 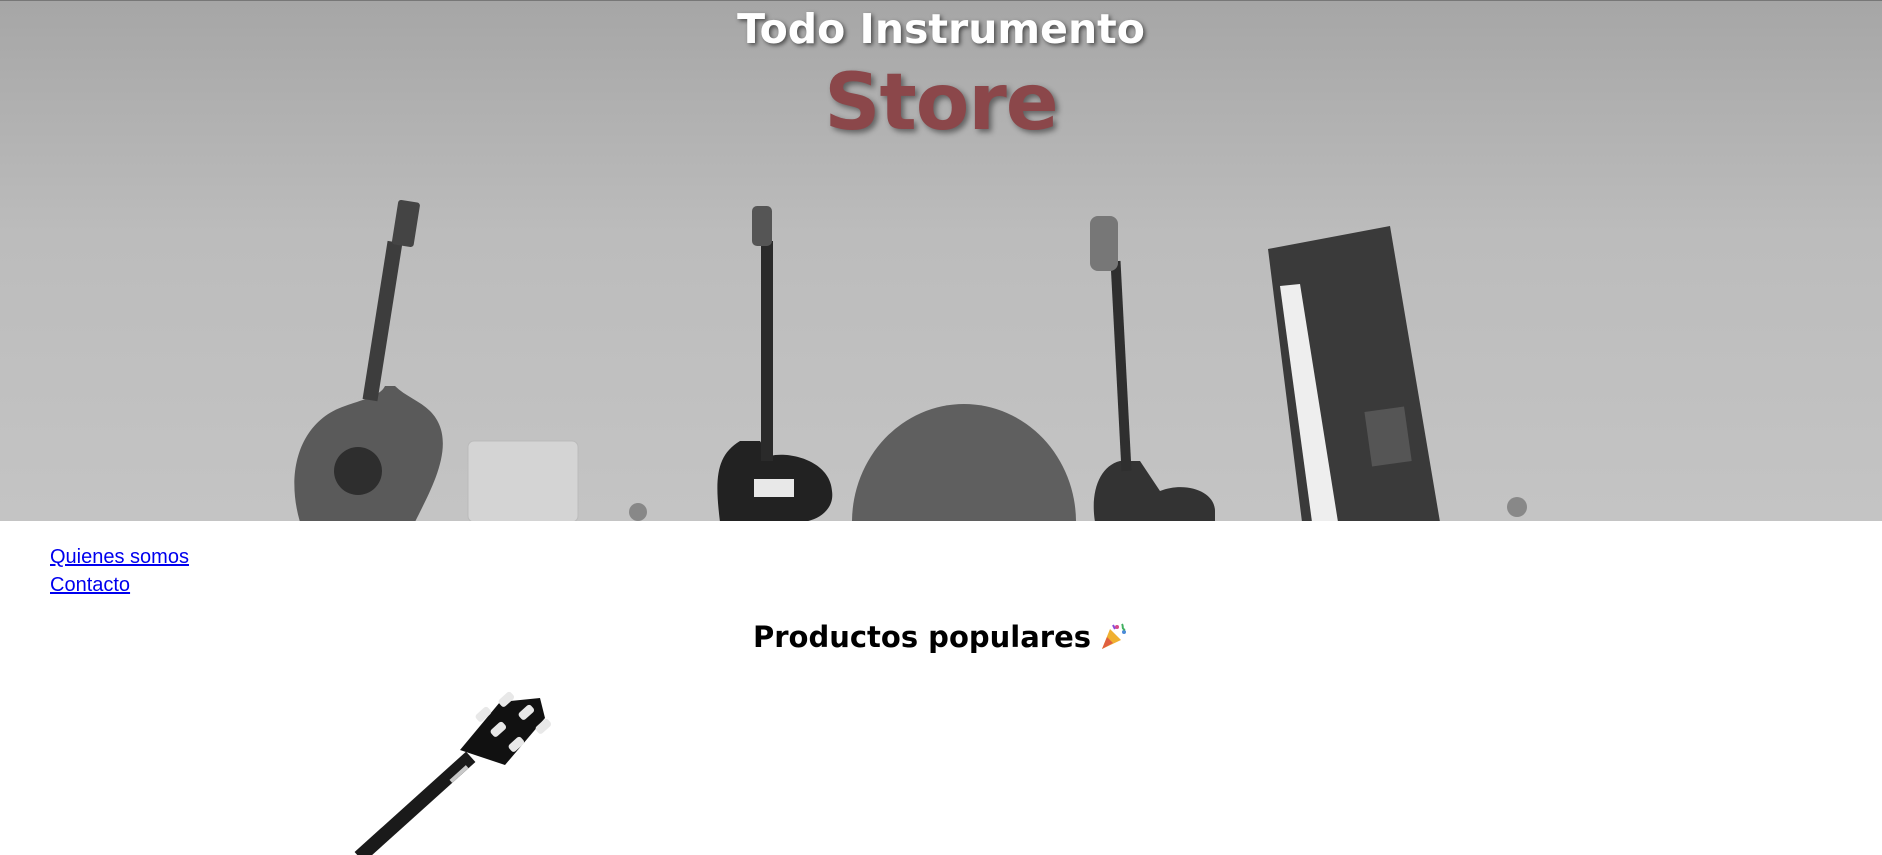 I want to click on popular-products-label: Productos populares, so click(x=922, y=637).